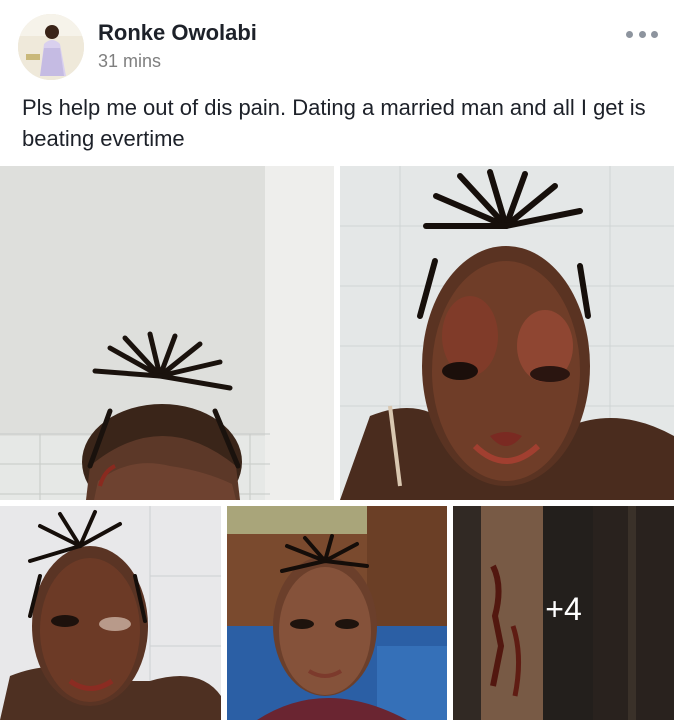  What do you see at coordinates (642, 34) in the screenshot?
I see `more-options-button` at bounding box center [642, 34].